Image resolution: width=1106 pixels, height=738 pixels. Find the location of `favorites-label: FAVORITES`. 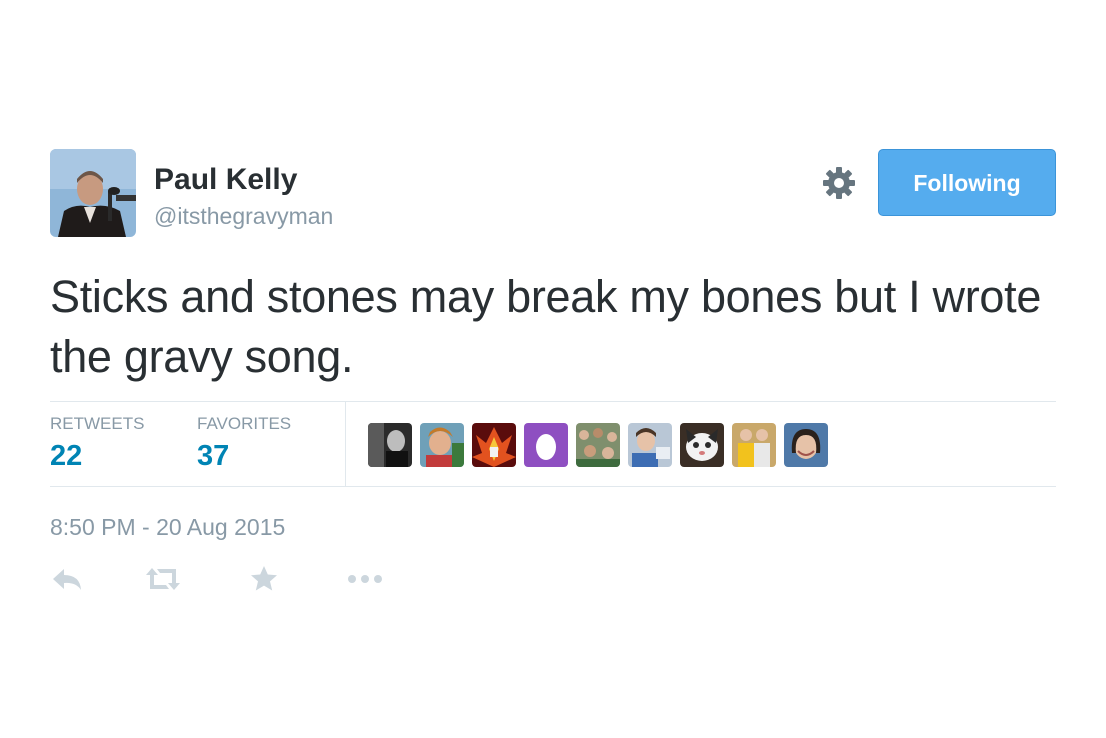

favorites-label: FAVORITES is located at coordinates (244, 423).